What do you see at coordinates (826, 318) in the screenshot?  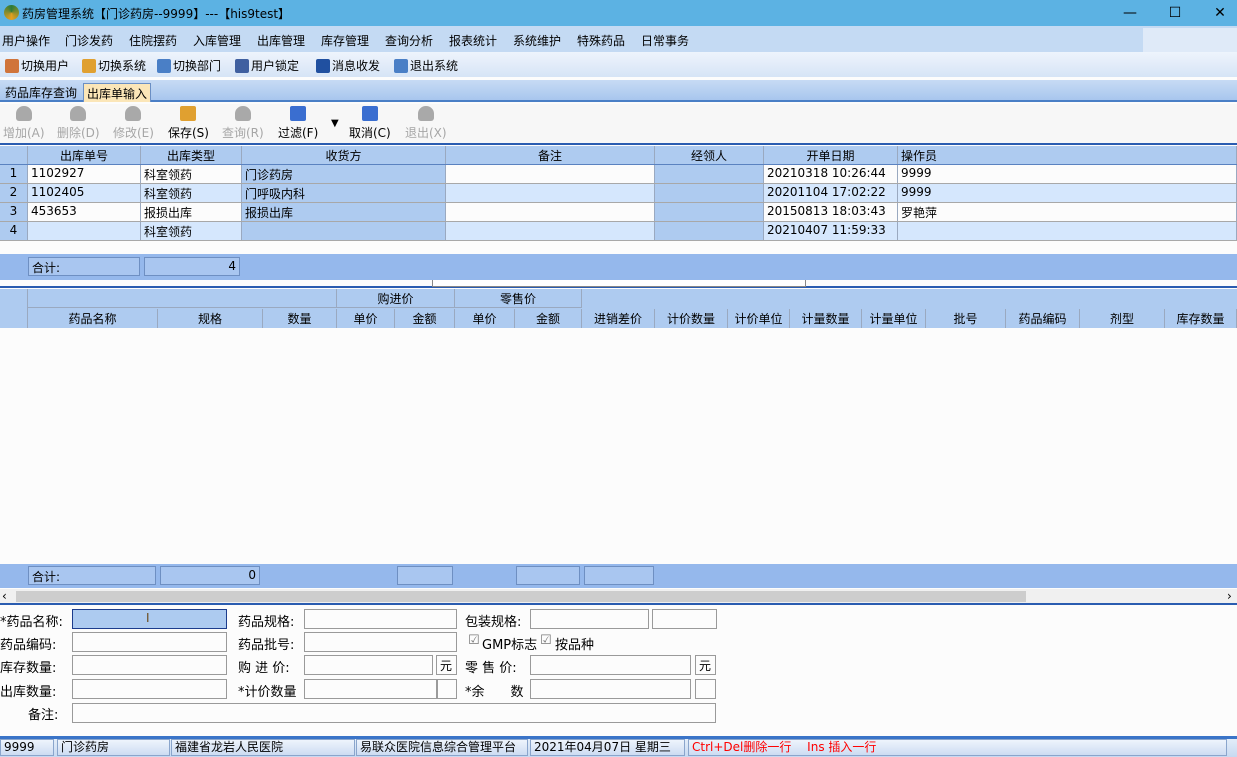 I see `column-header: 计量数量` at bounding box center [826, 318].